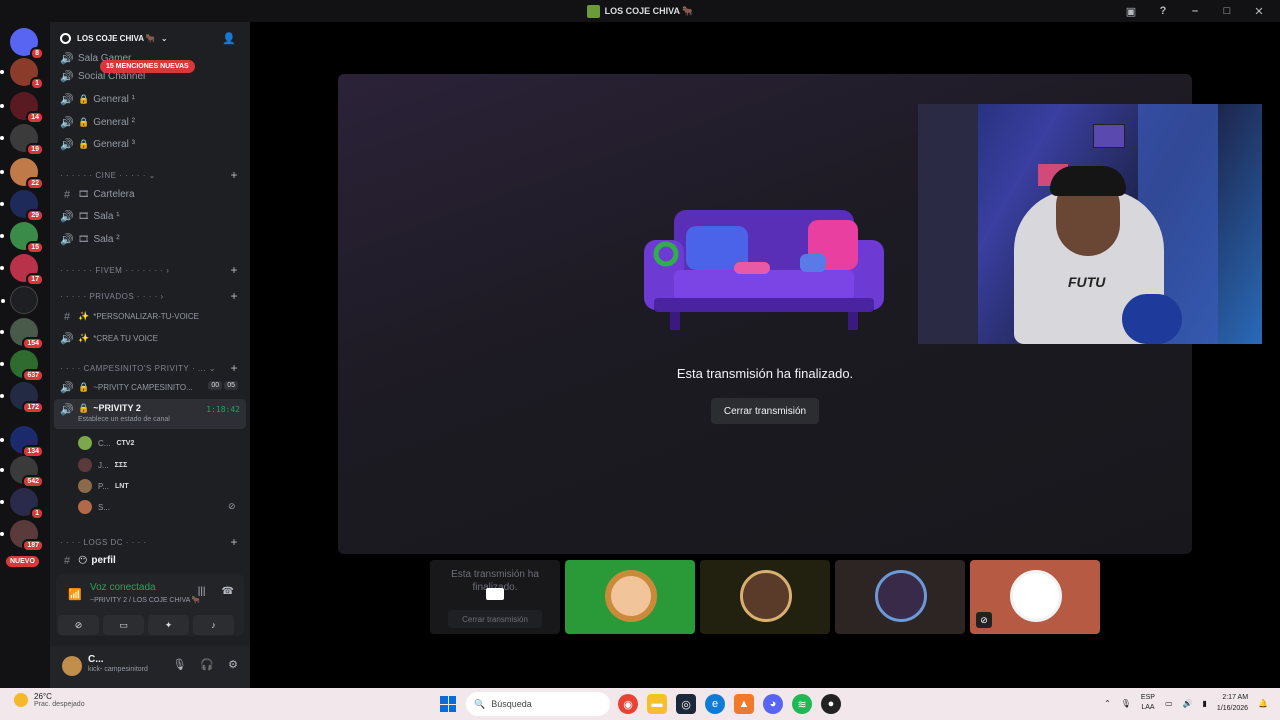 This screenshot has height=720, width=1280. I want to click on channel-personalizar: # ✨ *PERSONALIZAR-TU-VOICE, so click(150, 316).